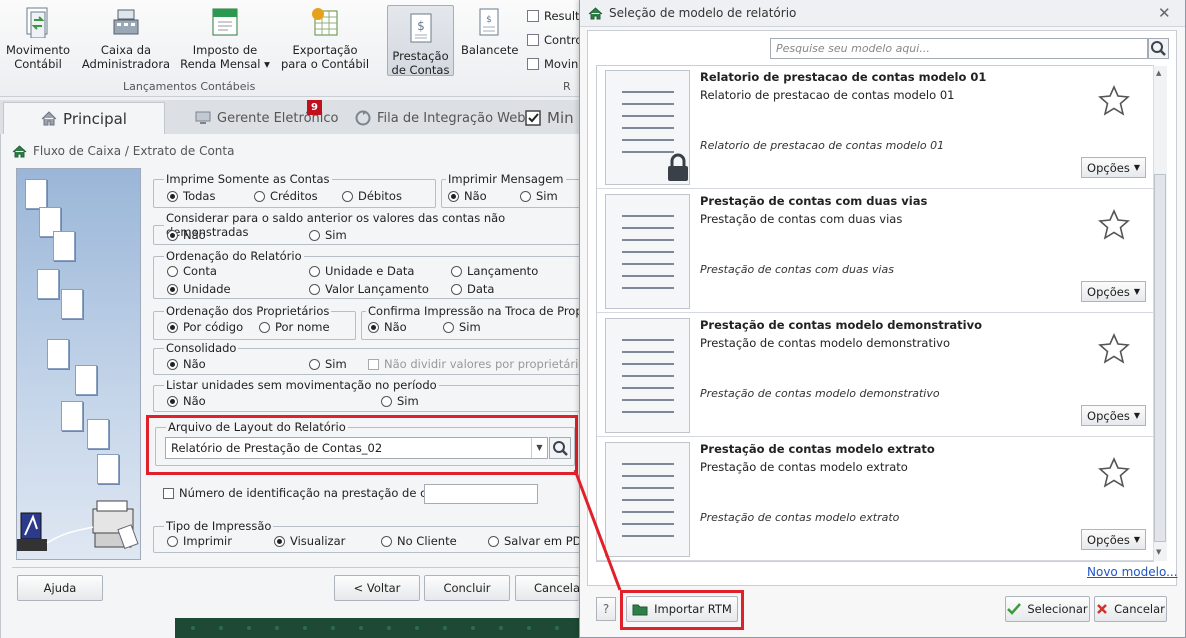 The image size is (1186, 638). I want to click on tab-gerente-eletronico: Gerente Eletrônico, so click(266, 118).